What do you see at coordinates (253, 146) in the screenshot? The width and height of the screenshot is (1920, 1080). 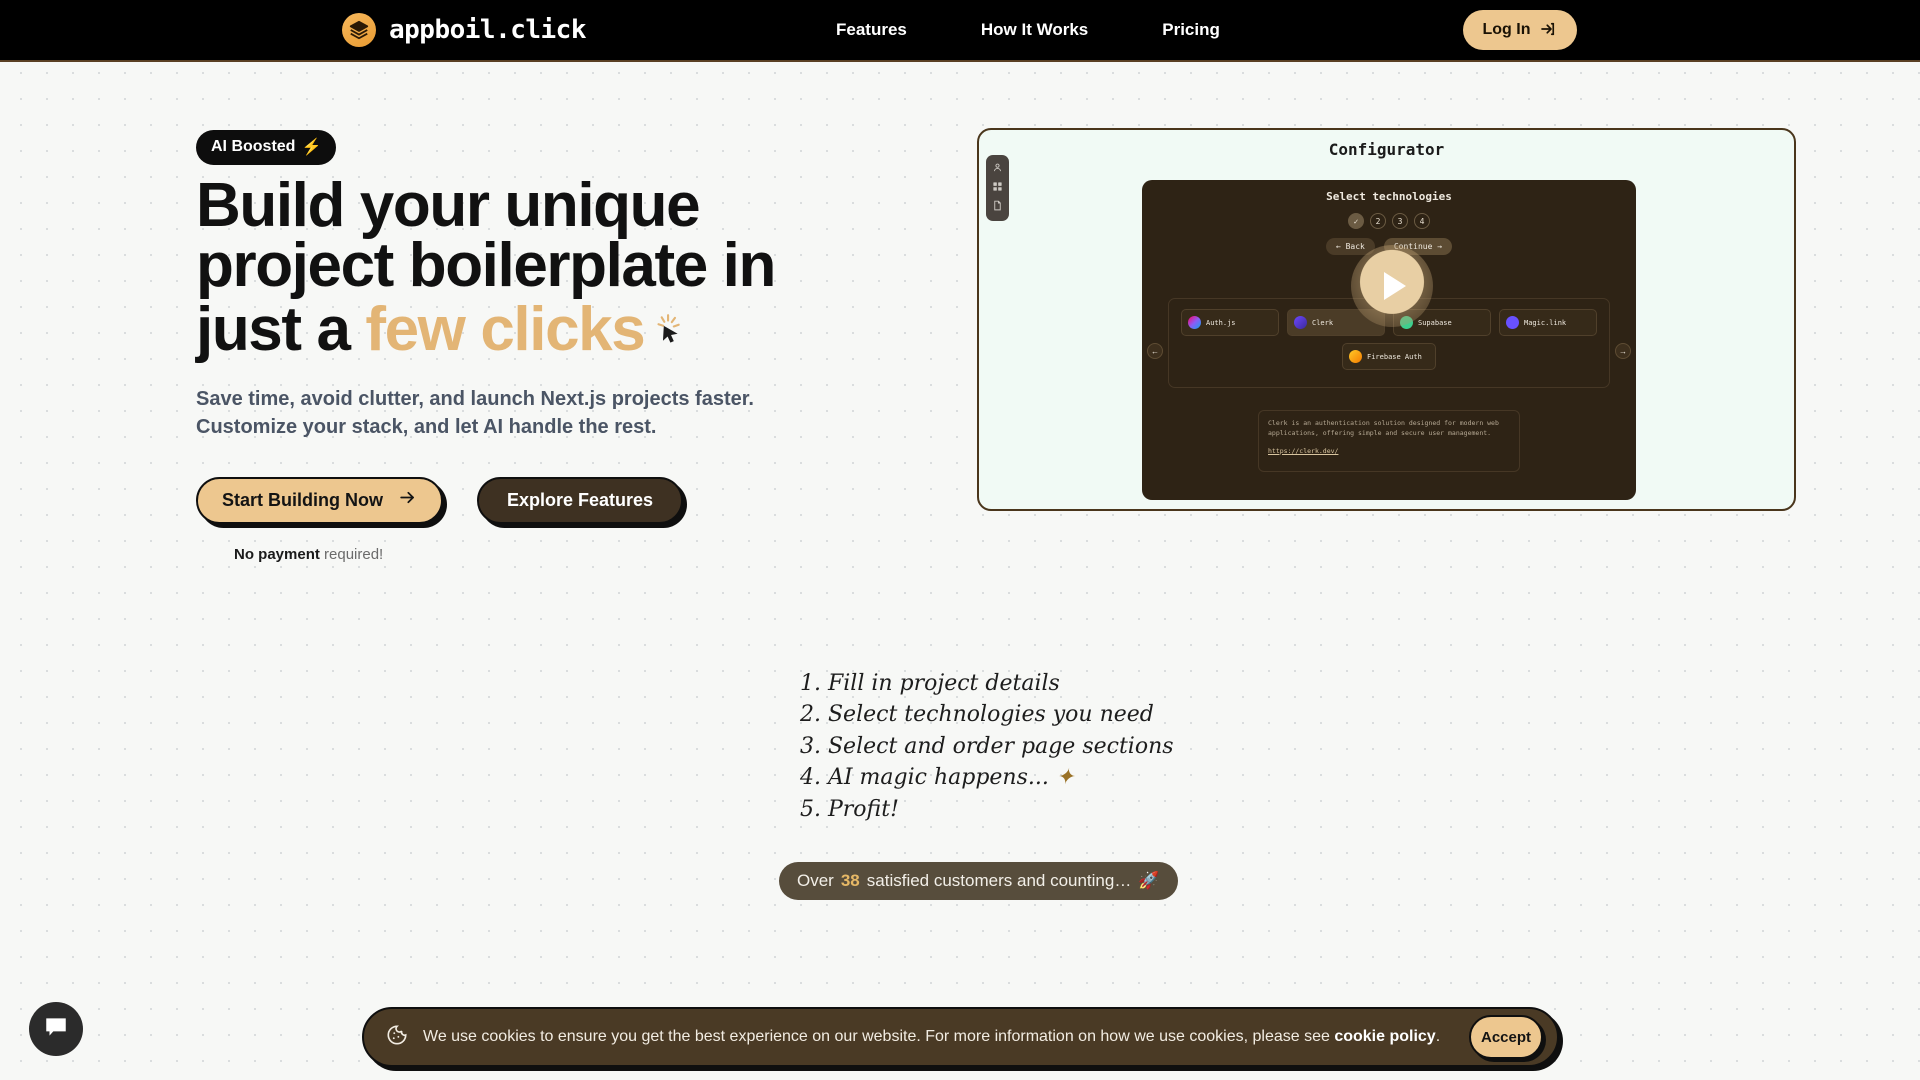 I see `ai-boosted-badge-label: AI Boosted` at bounding box center [253, 146].